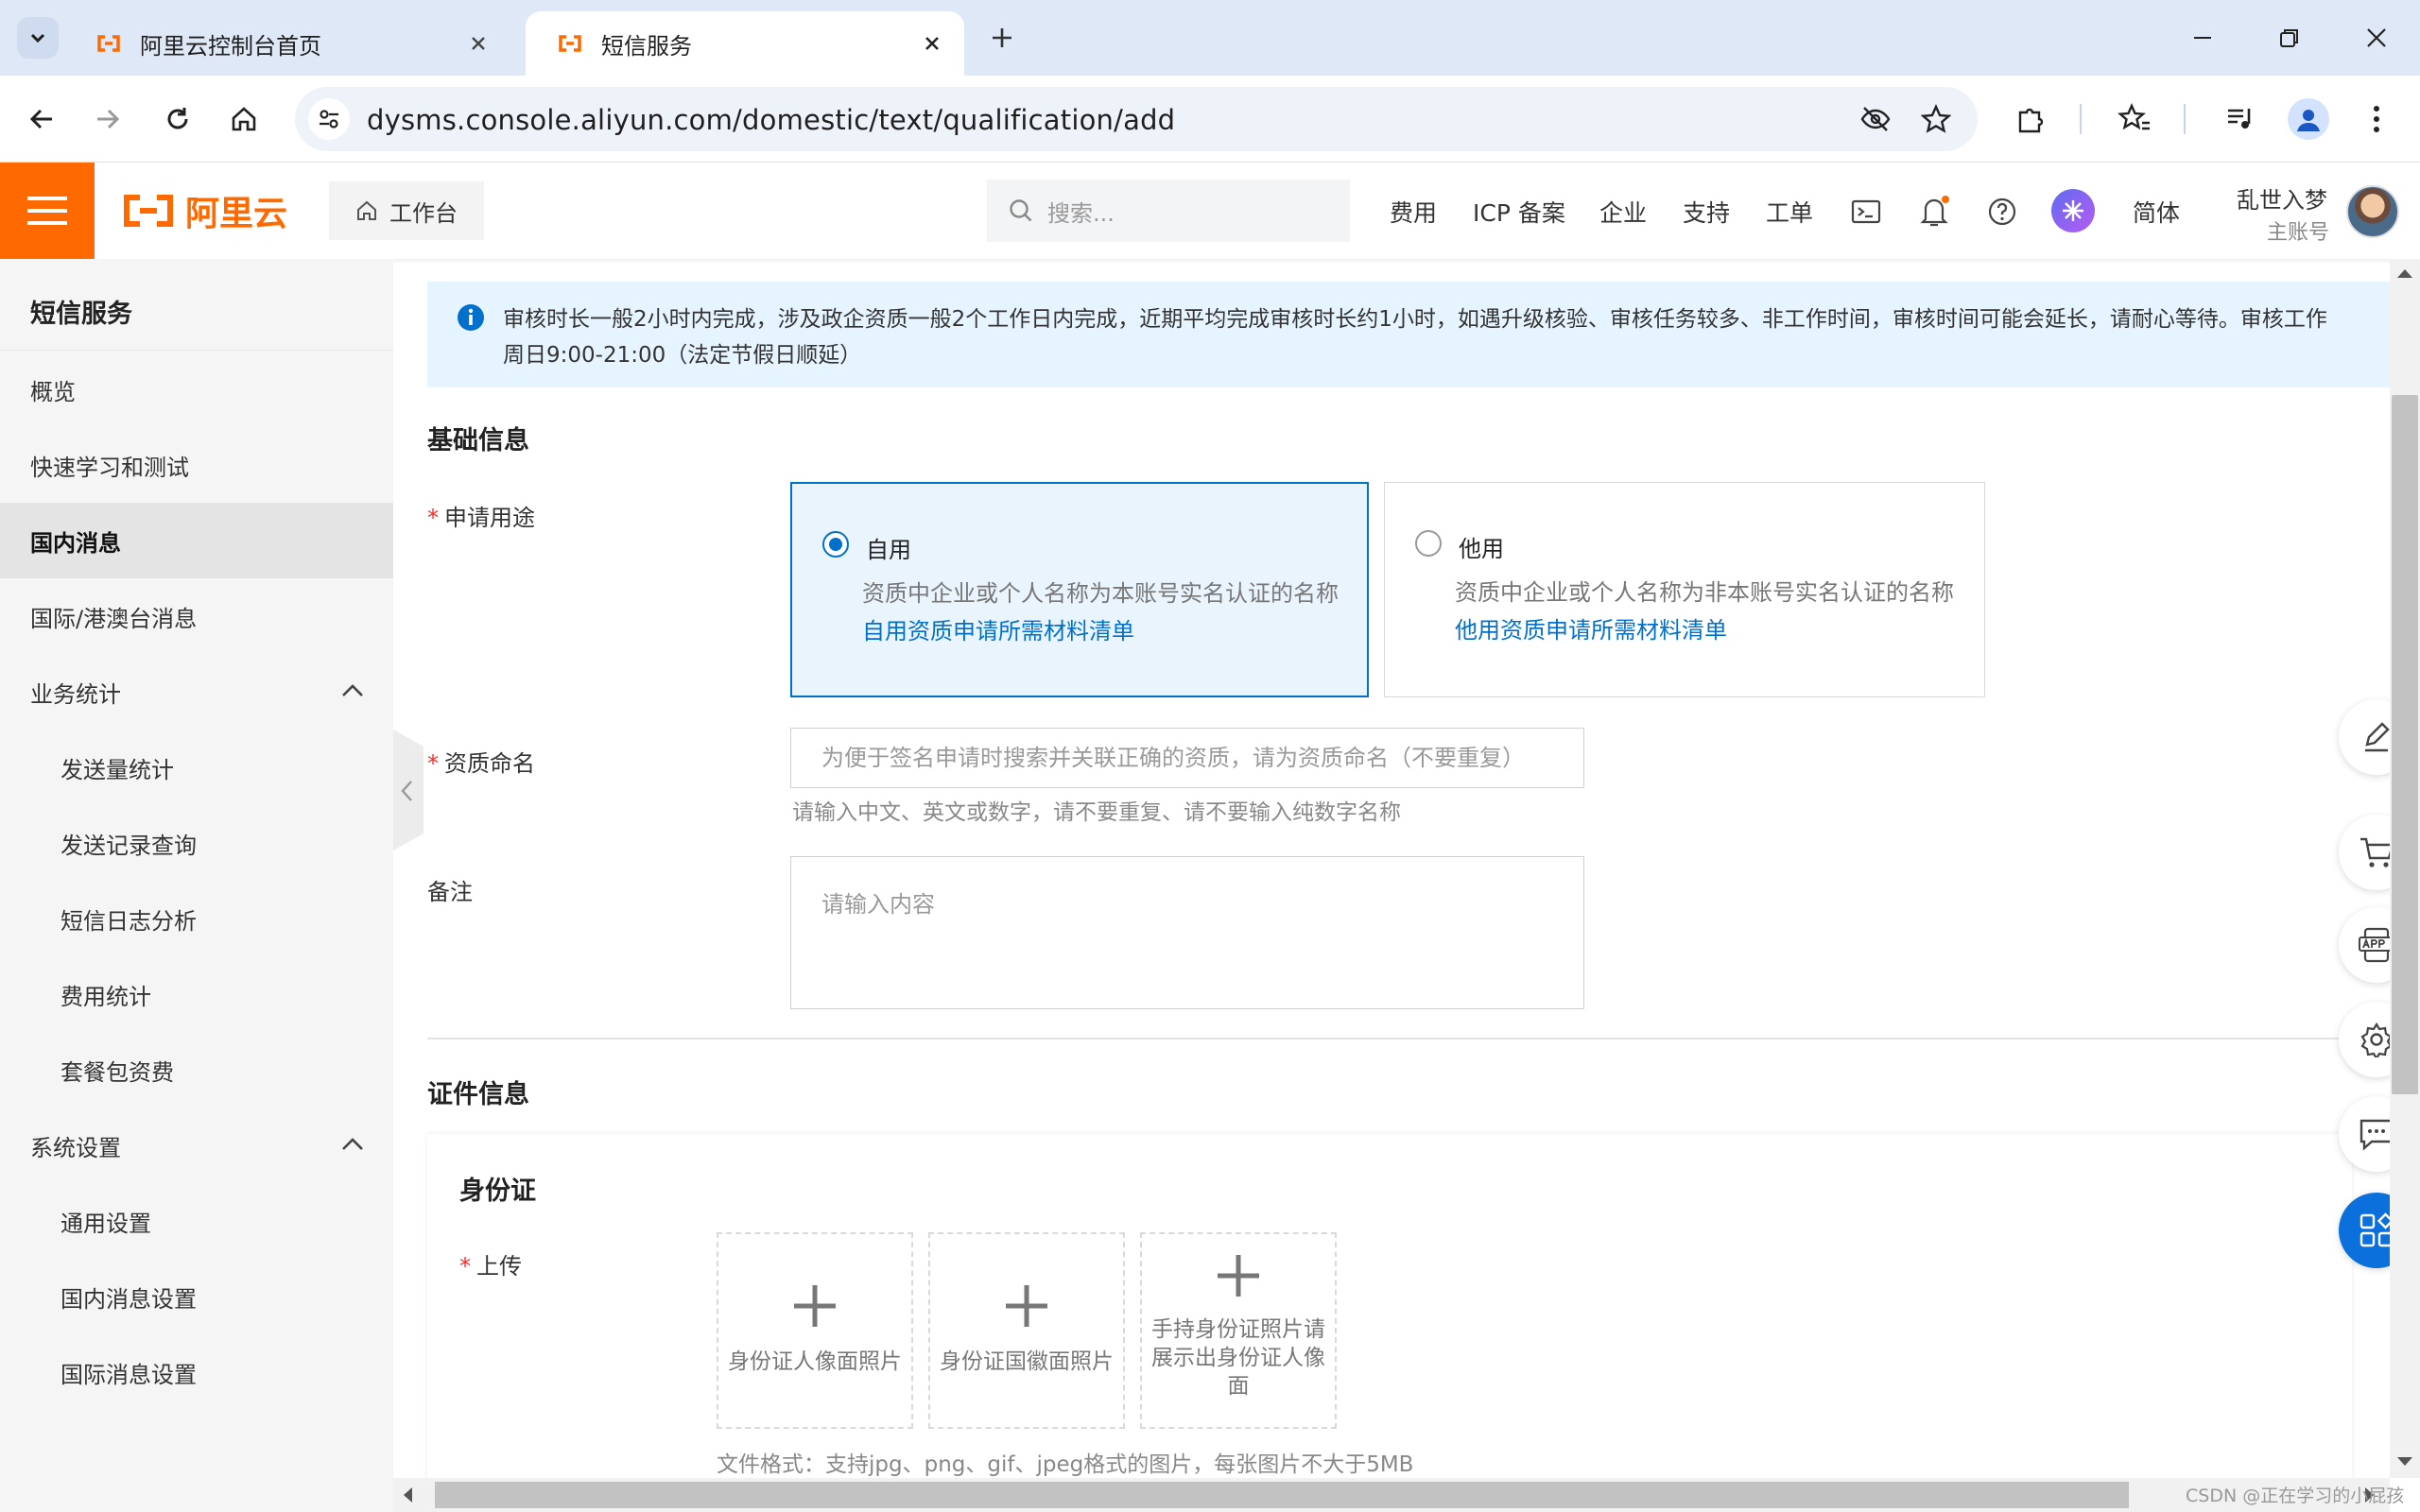  Describe the element at coordinates (109, 467) in the screenshot. I see `sidebar-item-label: 快速学习和测试` at that location.